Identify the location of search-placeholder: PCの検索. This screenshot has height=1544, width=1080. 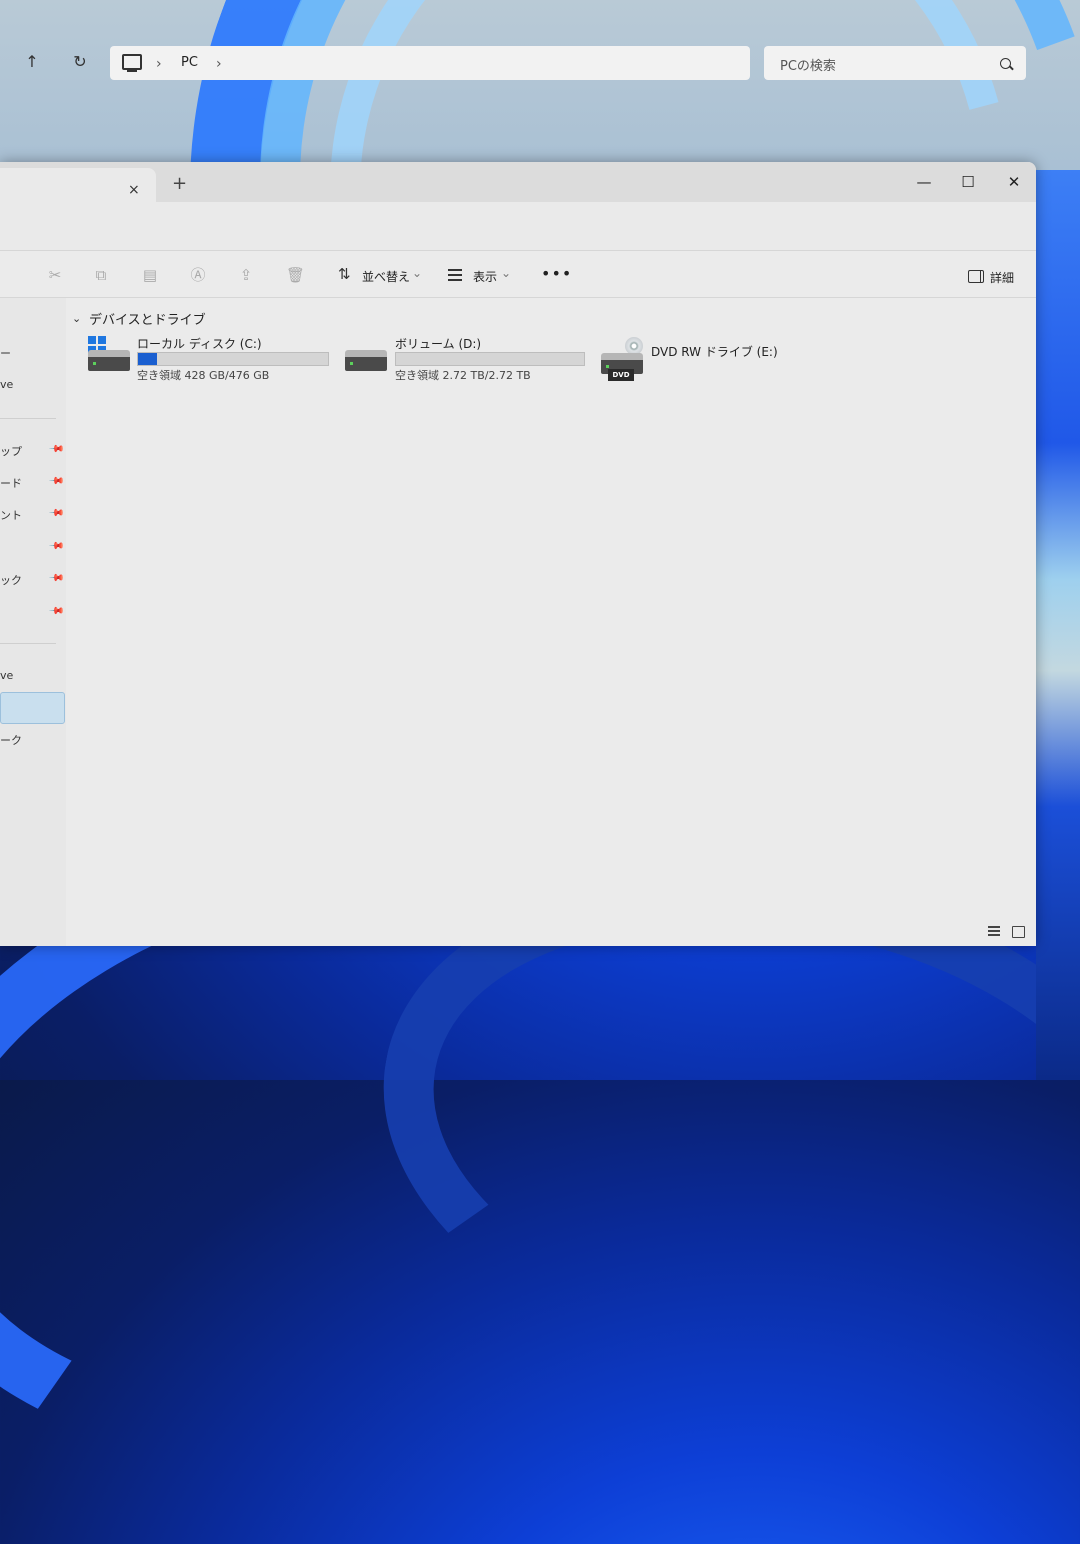
(808, 64).